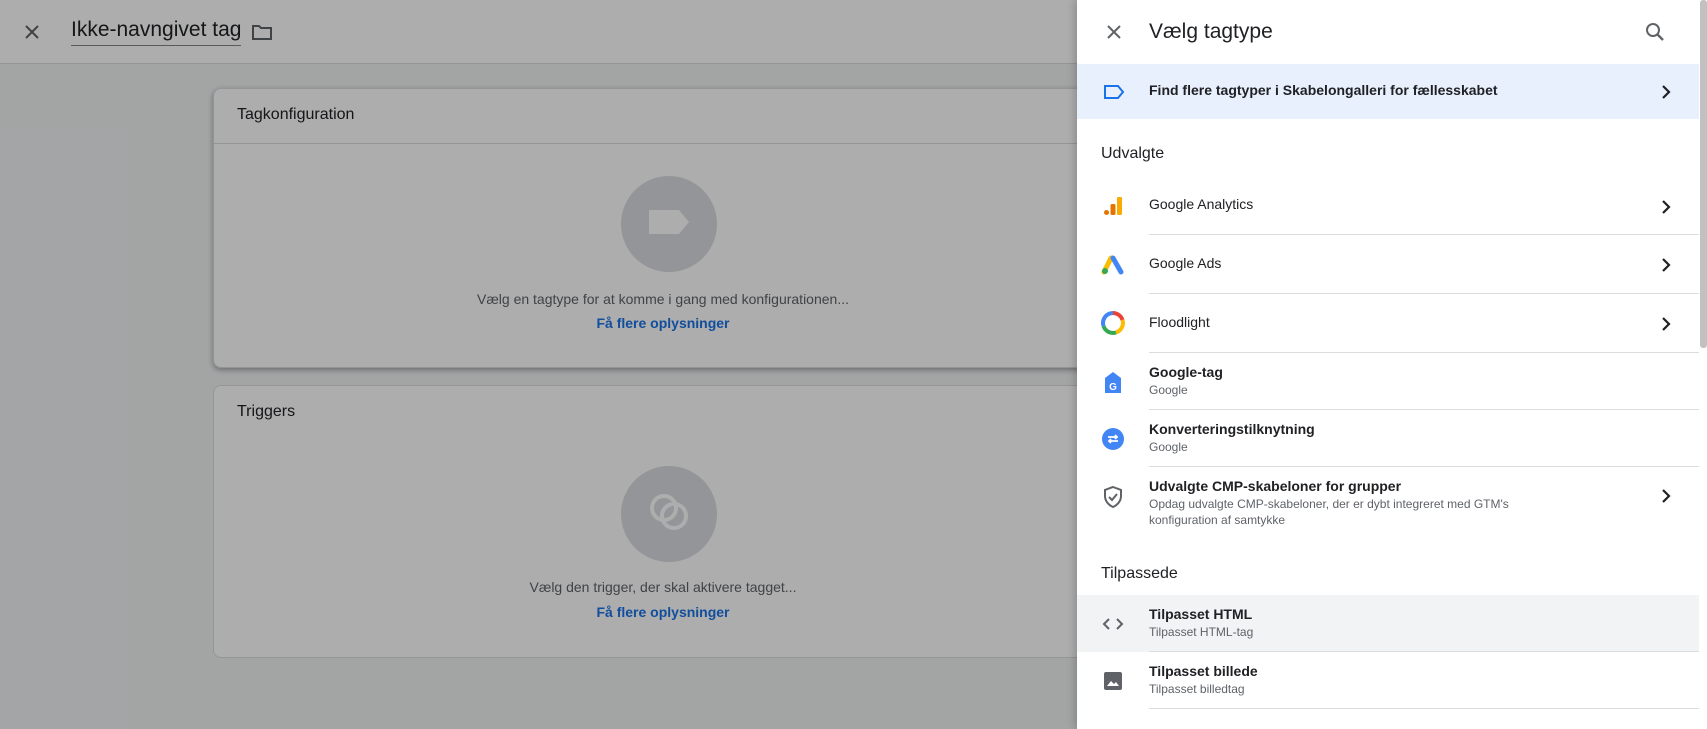 Image resolution: width=1707 pixels, height=729 pixels. Describe the element at coordinates (1197, 689) in the screenshot. I see `list-item-sublabel: Tilpasset billedtag` at that location.